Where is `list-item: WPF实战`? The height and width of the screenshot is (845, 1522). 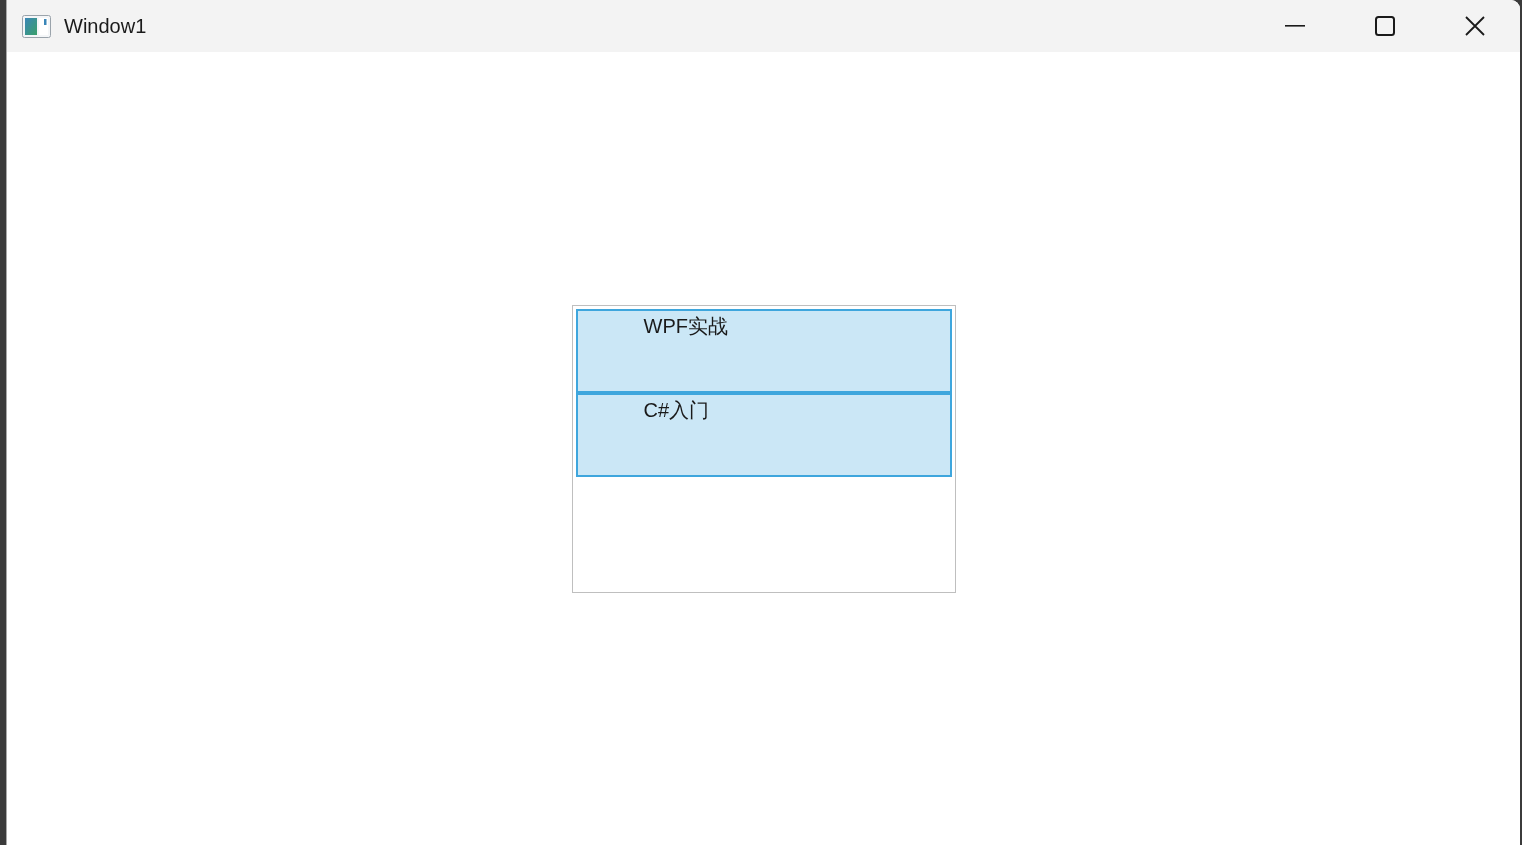
list-item: WPF实战 is located at coordinates (763, 350).